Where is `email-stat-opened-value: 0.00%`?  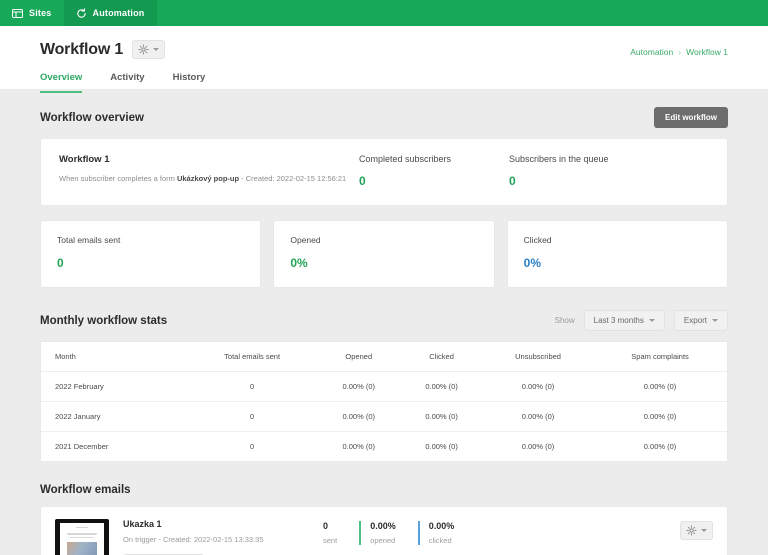
email-stat-opened-value: 0.00% is located at coordinates (383, 526).